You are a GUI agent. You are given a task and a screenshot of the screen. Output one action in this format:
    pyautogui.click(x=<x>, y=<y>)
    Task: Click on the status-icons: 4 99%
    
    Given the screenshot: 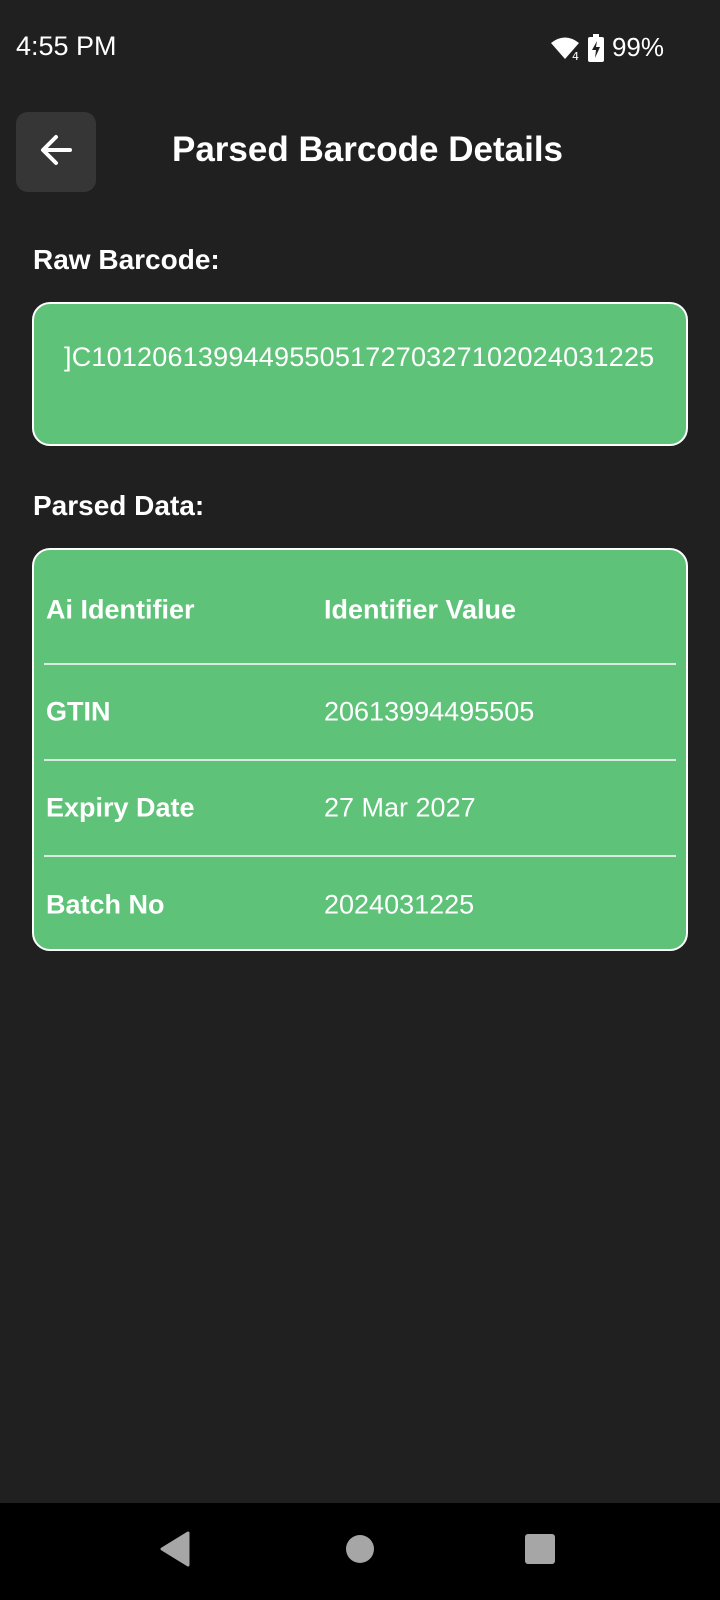 What is the action you would take?
    pyautogui.click(x=607, y=47)
    